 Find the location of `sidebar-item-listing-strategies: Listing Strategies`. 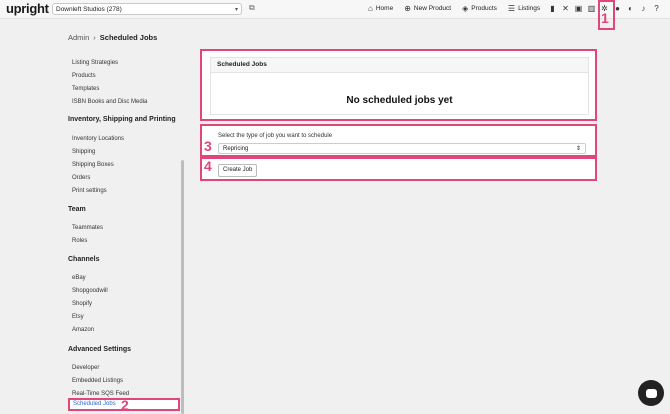

sidebar-item-listing-strategies: Listing Strategies is located at coordinates (95, 63).